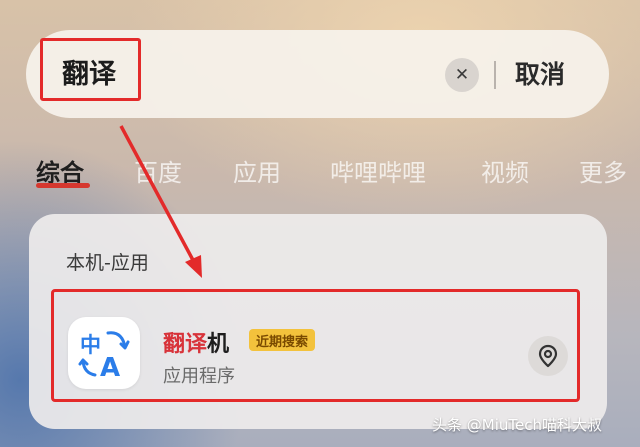  I want to click on tab-video: 视频, so click(505, 170).